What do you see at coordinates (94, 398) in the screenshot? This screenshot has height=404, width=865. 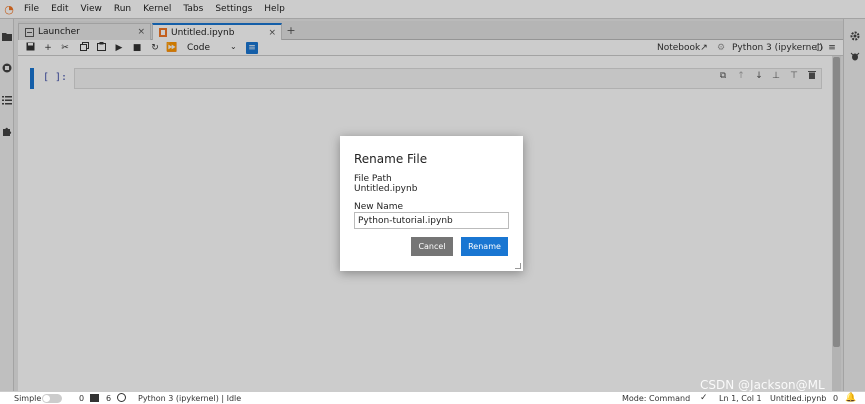 I see `terminal-icon` at bounding box center [94, 398].